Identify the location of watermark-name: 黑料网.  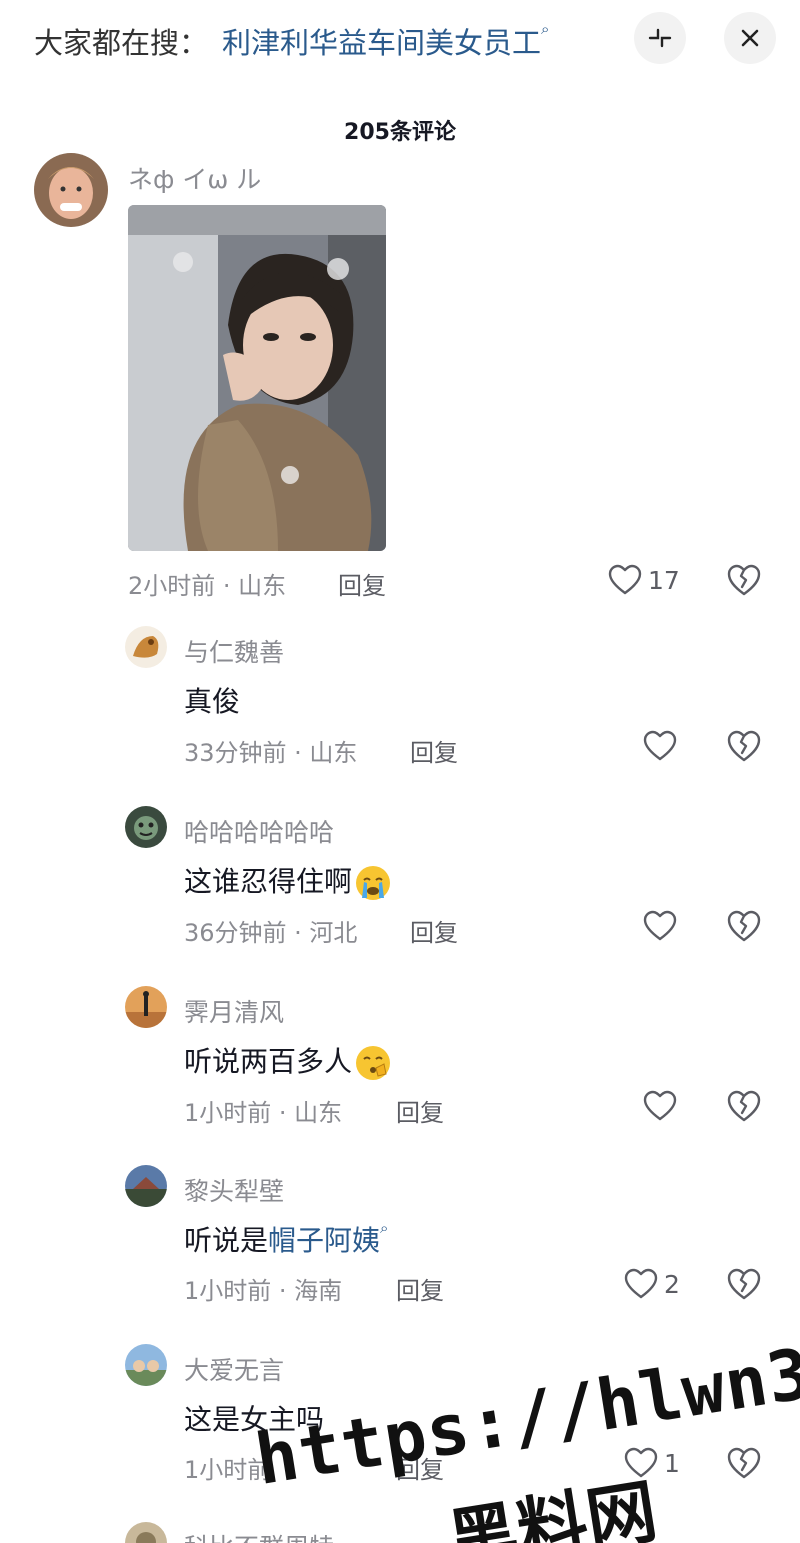
(552, 1506).